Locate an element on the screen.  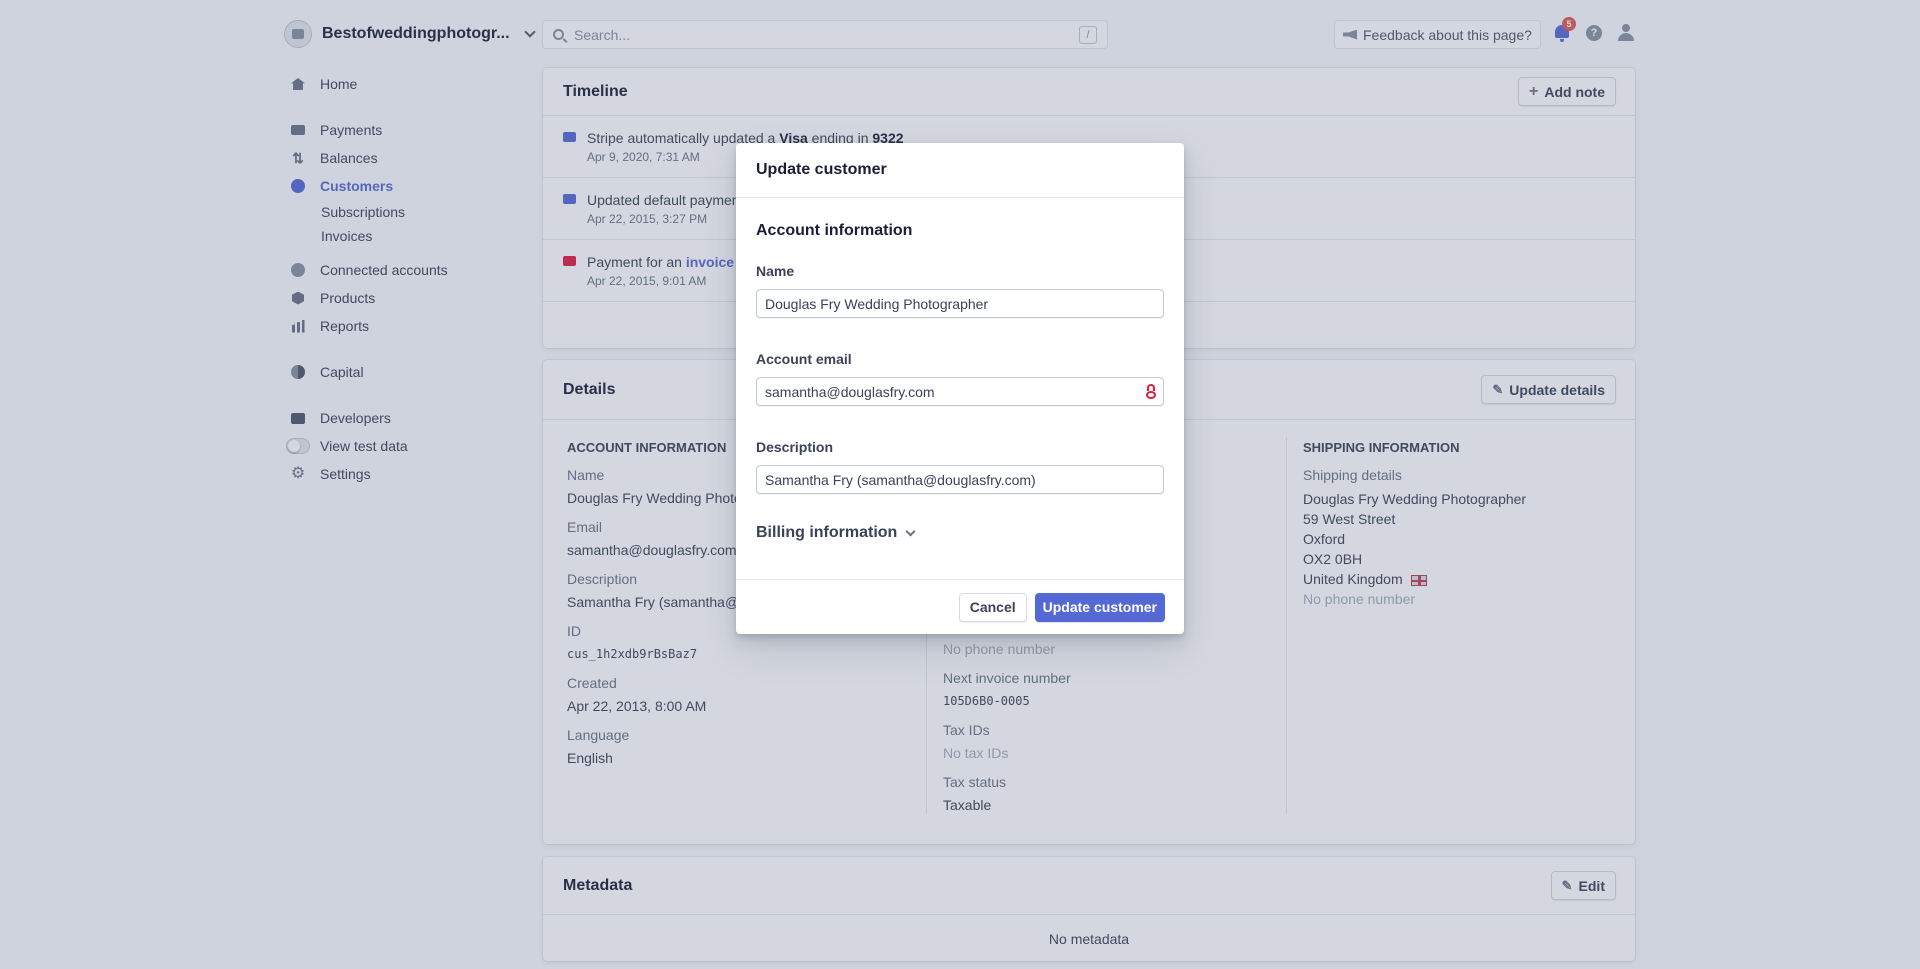
name-label: Name is located at coordinates (775, 271).